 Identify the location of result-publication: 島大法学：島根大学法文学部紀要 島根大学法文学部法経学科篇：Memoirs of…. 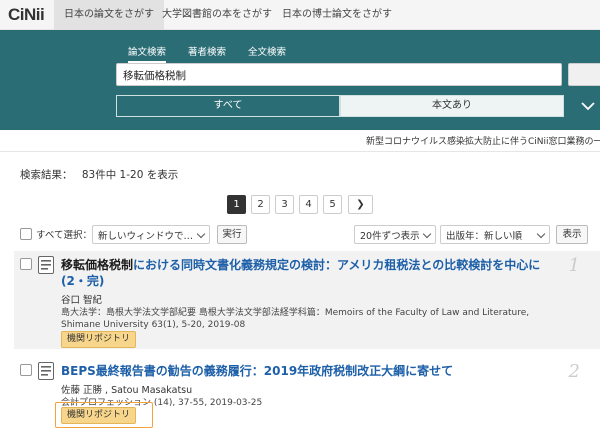
(295, 319).